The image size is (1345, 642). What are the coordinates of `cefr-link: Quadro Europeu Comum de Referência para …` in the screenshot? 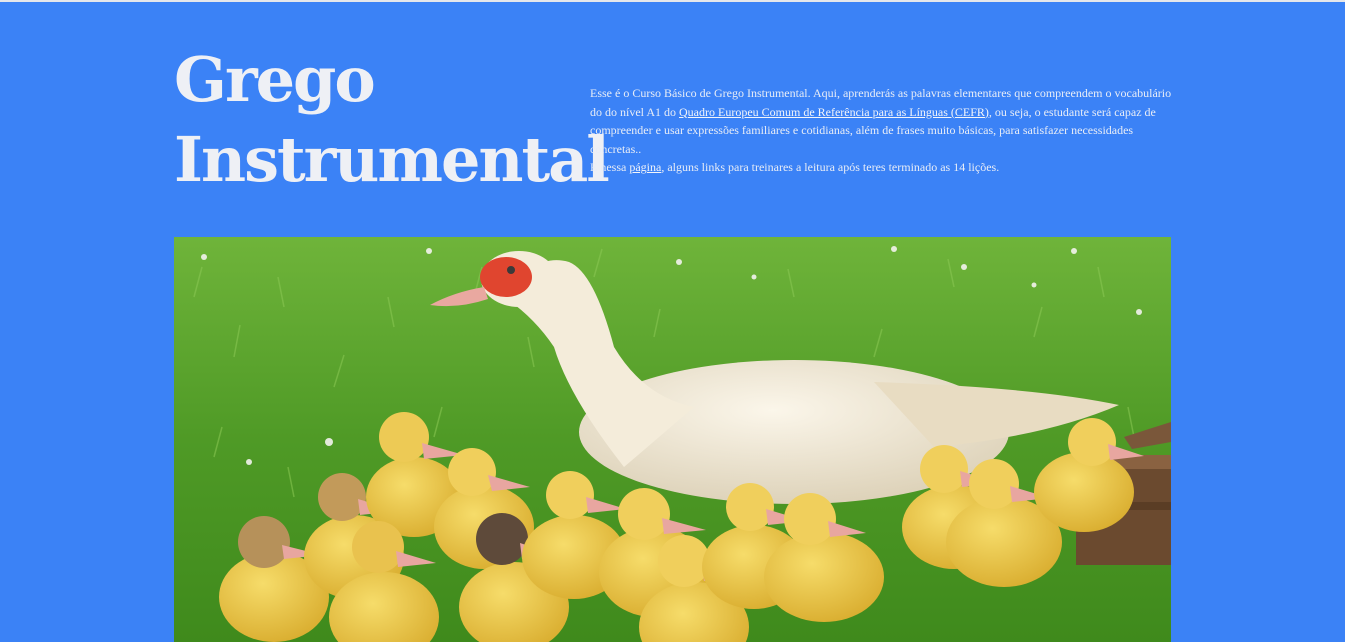 It's located at (834, 112).